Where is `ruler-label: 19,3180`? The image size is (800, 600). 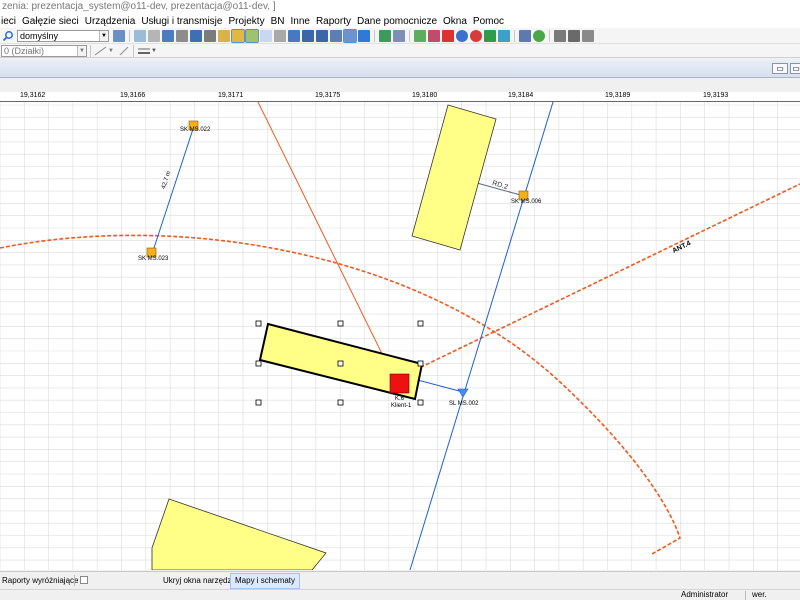
ruler-label: 19,3180 is located at coordinates (425, 95).